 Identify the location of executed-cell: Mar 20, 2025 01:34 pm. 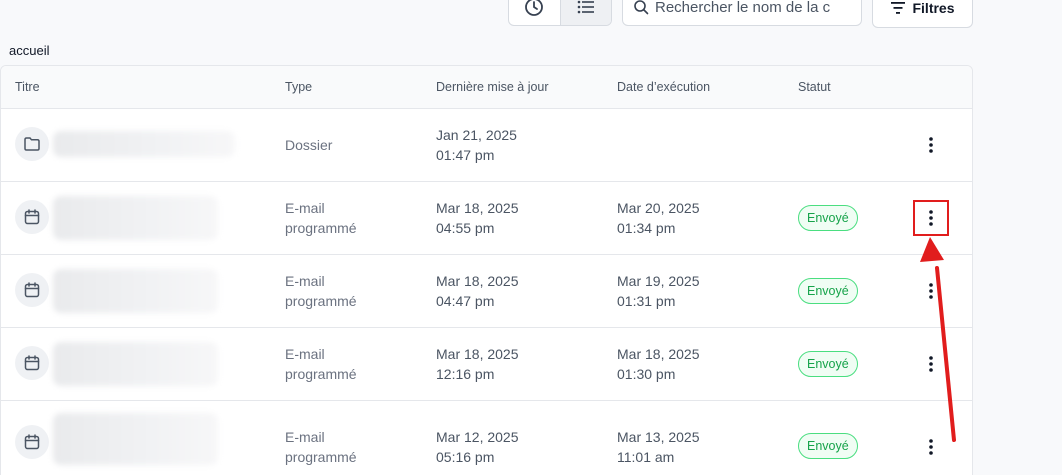
(658, 218).